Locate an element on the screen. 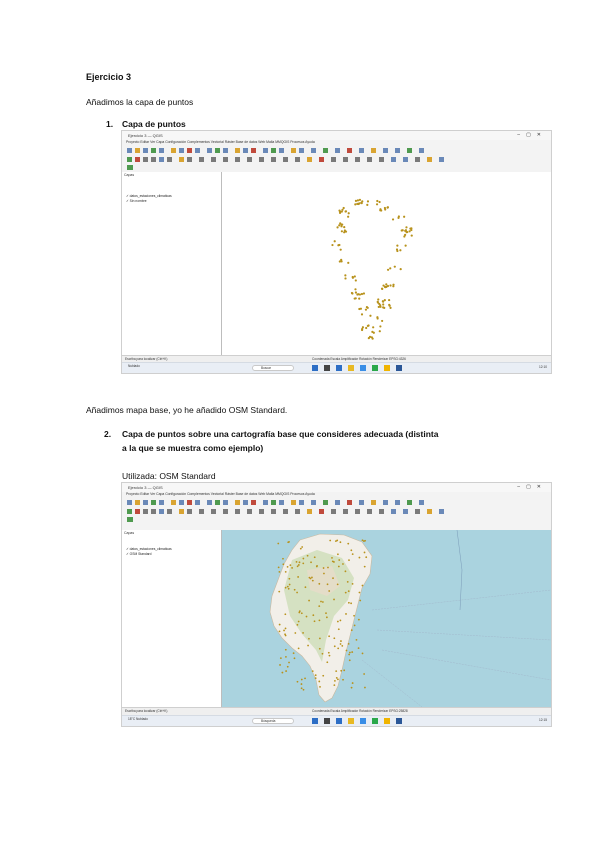  layer-item-osm: ✓ OSM Standard is located at coordinates (139, 554).